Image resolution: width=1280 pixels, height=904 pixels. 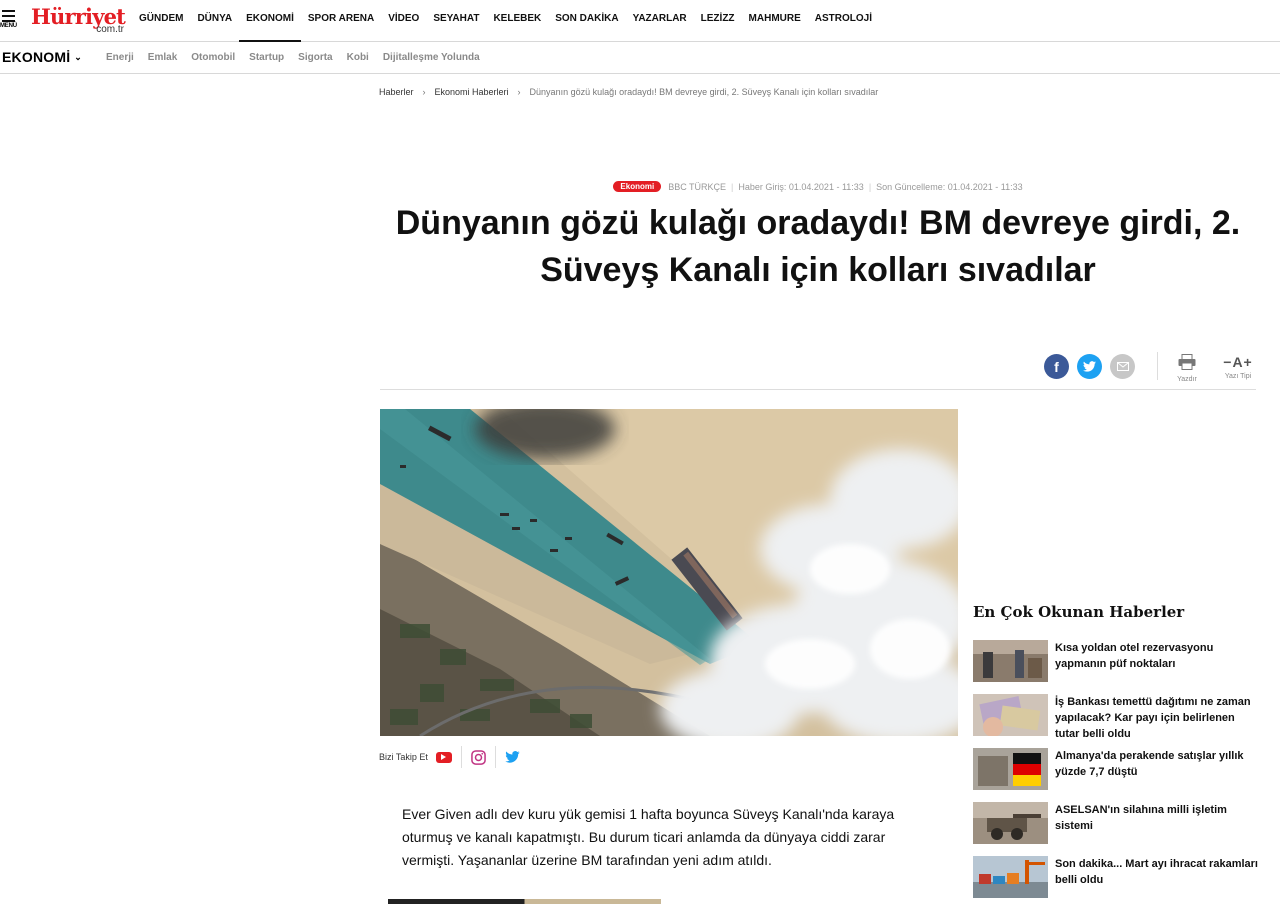 What do you see at coordinates (270, 21) in the screenshot?
I see `nav-item-ekonomi: EKONOMİ` at bounding box center [270, 21].